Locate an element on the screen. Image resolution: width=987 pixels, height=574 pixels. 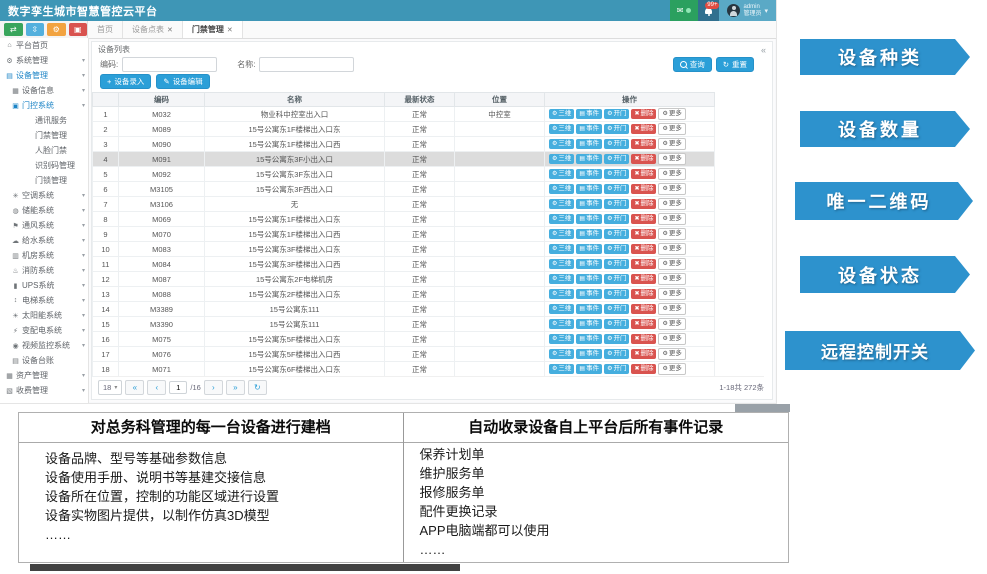
table-row: 15 M3390 15号公寓东111 正常 ⚙ 三维 ▤ 事件 ⚙ 开门 ✖ 删除 ⚙ 更多 is located at coordinates (403, 324).